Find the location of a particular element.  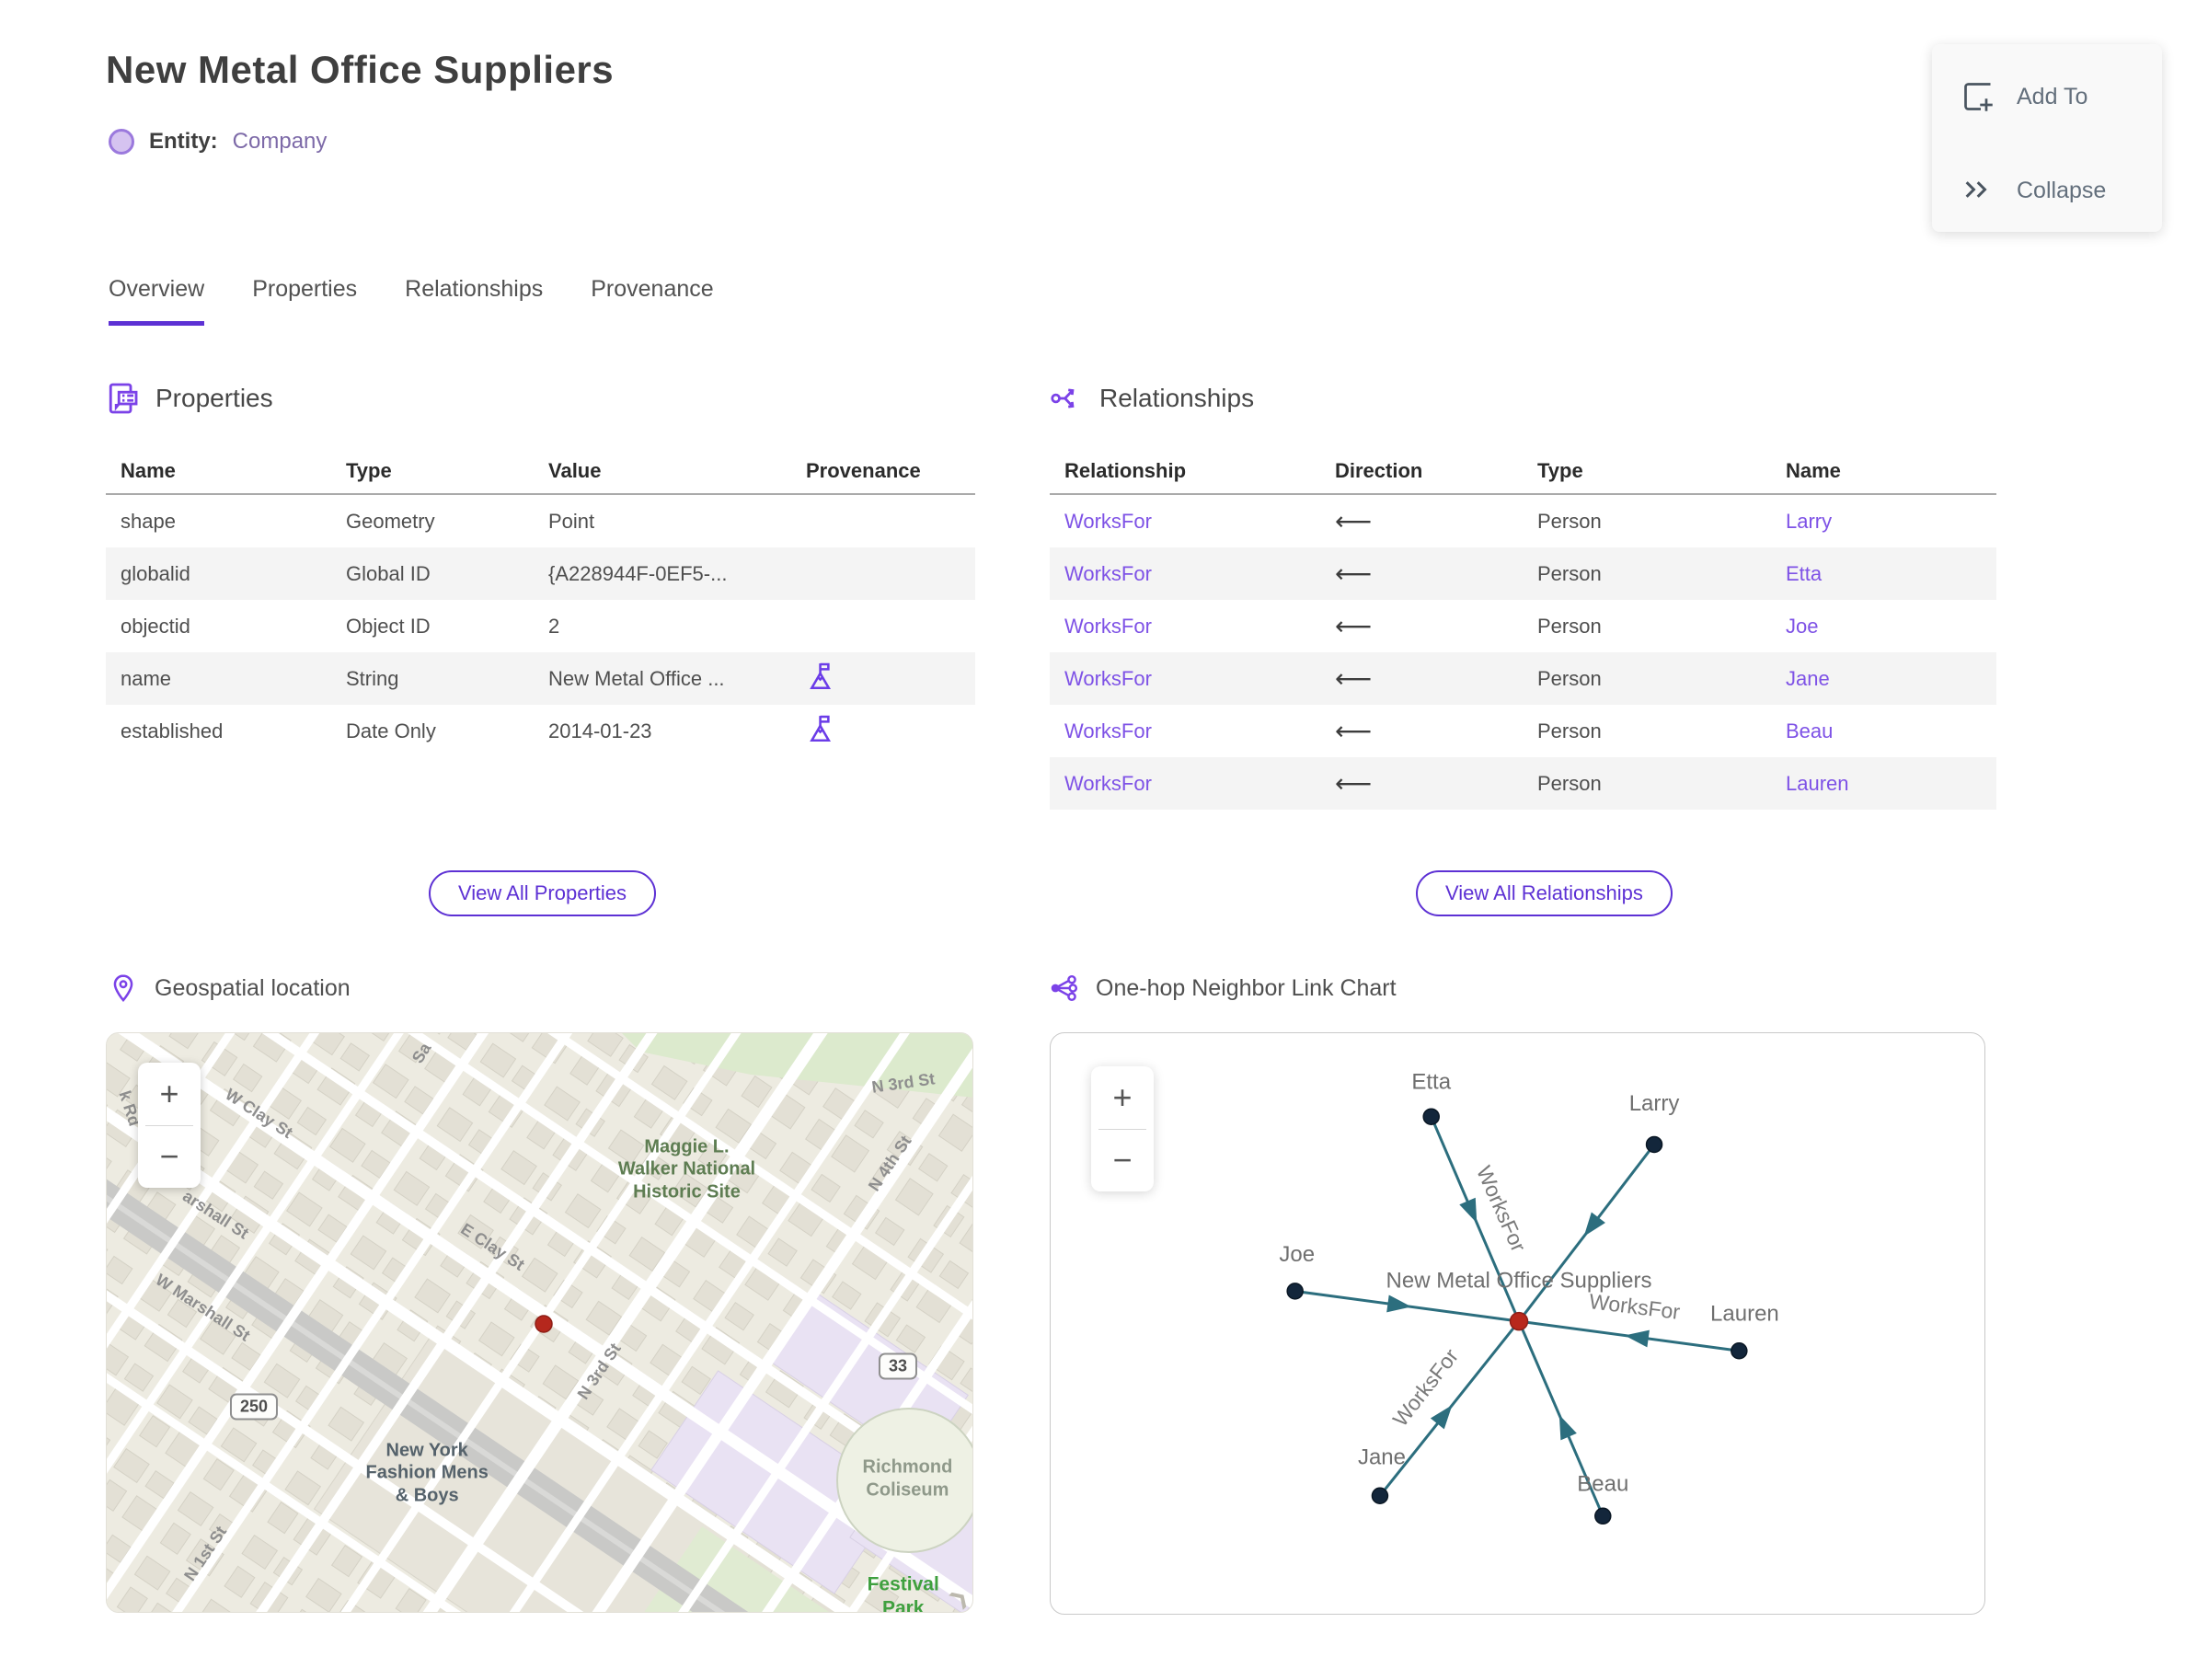

zoom-divider is located at coordinates (1122, 1129).